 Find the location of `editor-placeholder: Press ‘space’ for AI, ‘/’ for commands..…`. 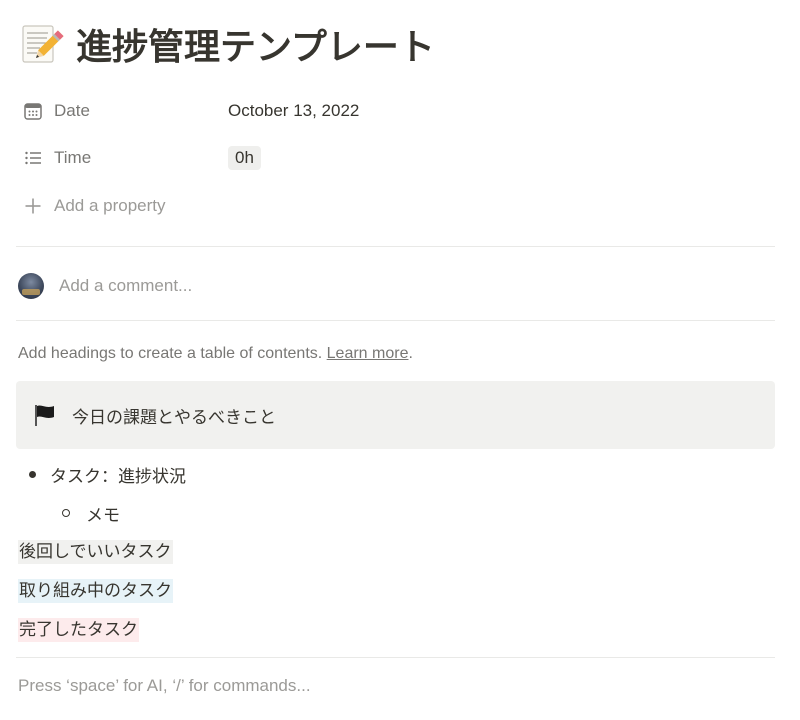

editor-placeholder: Press ‘space’ for AI, ‘/’ for commands..… is located at coordinates (164, 686).